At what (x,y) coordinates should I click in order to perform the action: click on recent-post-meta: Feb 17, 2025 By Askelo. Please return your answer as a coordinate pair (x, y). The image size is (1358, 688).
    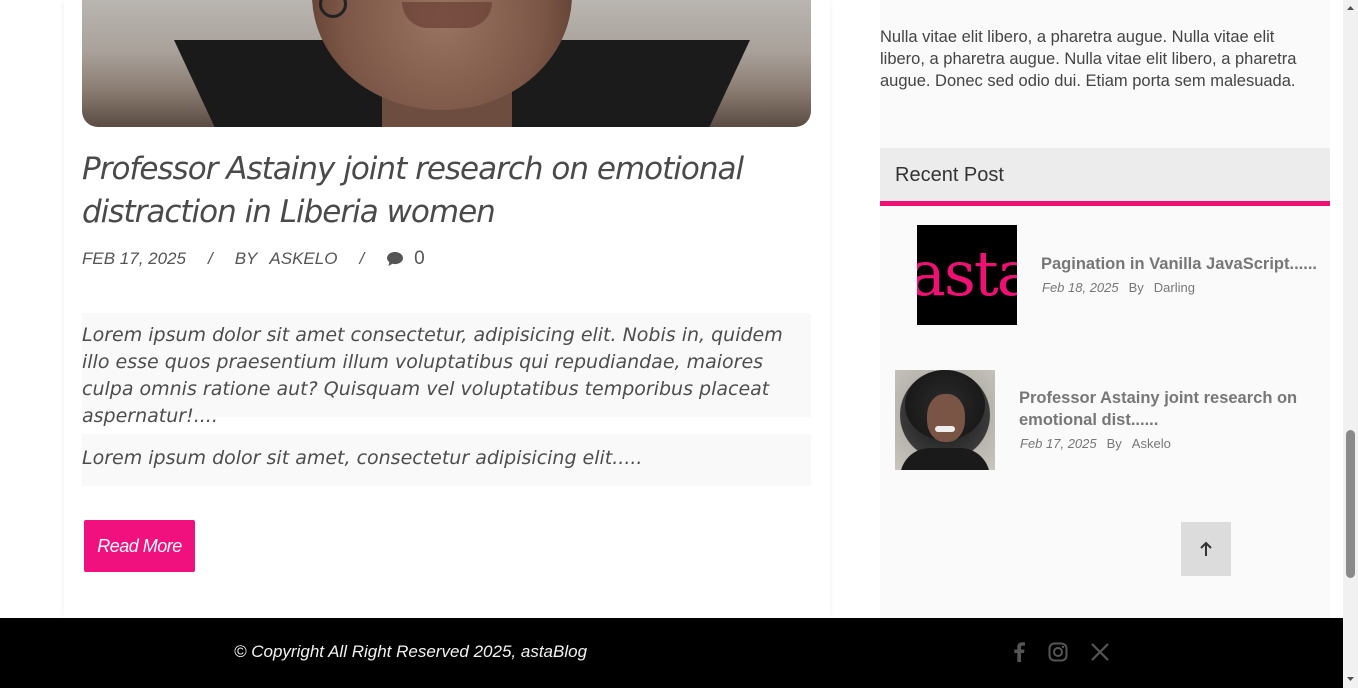
    Looking at the image, I should click on (1095, 443).